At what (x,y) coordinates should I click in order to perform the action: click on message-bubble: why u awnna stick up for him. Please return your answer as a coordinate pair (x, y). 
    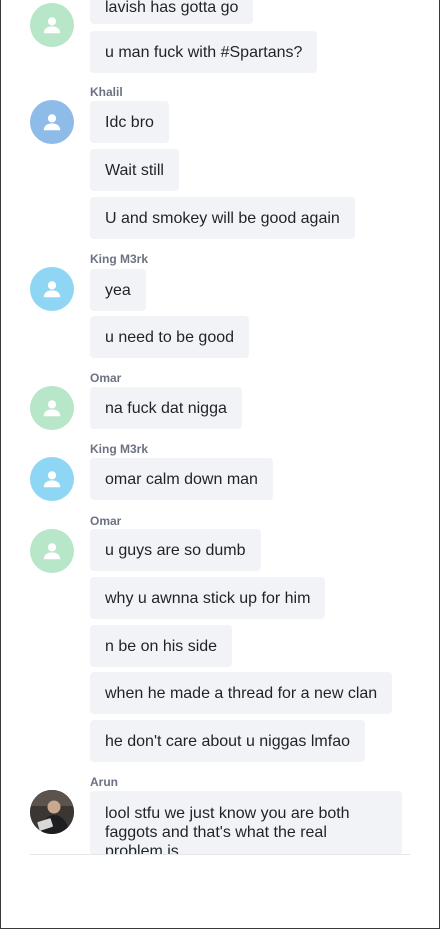
    Looking at the image, I should click on (208, 598).